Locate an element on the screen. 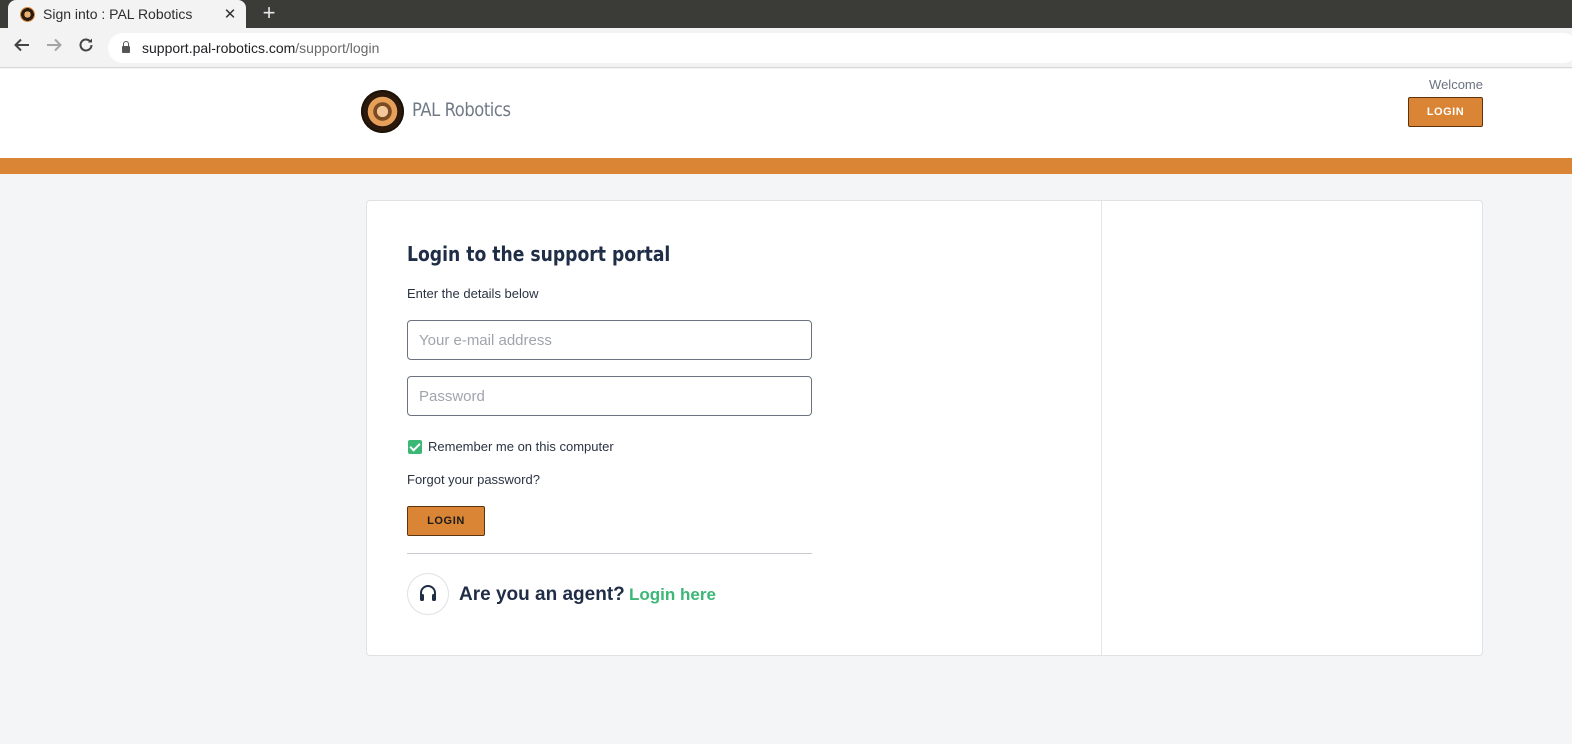 The width and height of the screenshot is (1572, 744). section-divider is located at coordinates (609, 553).